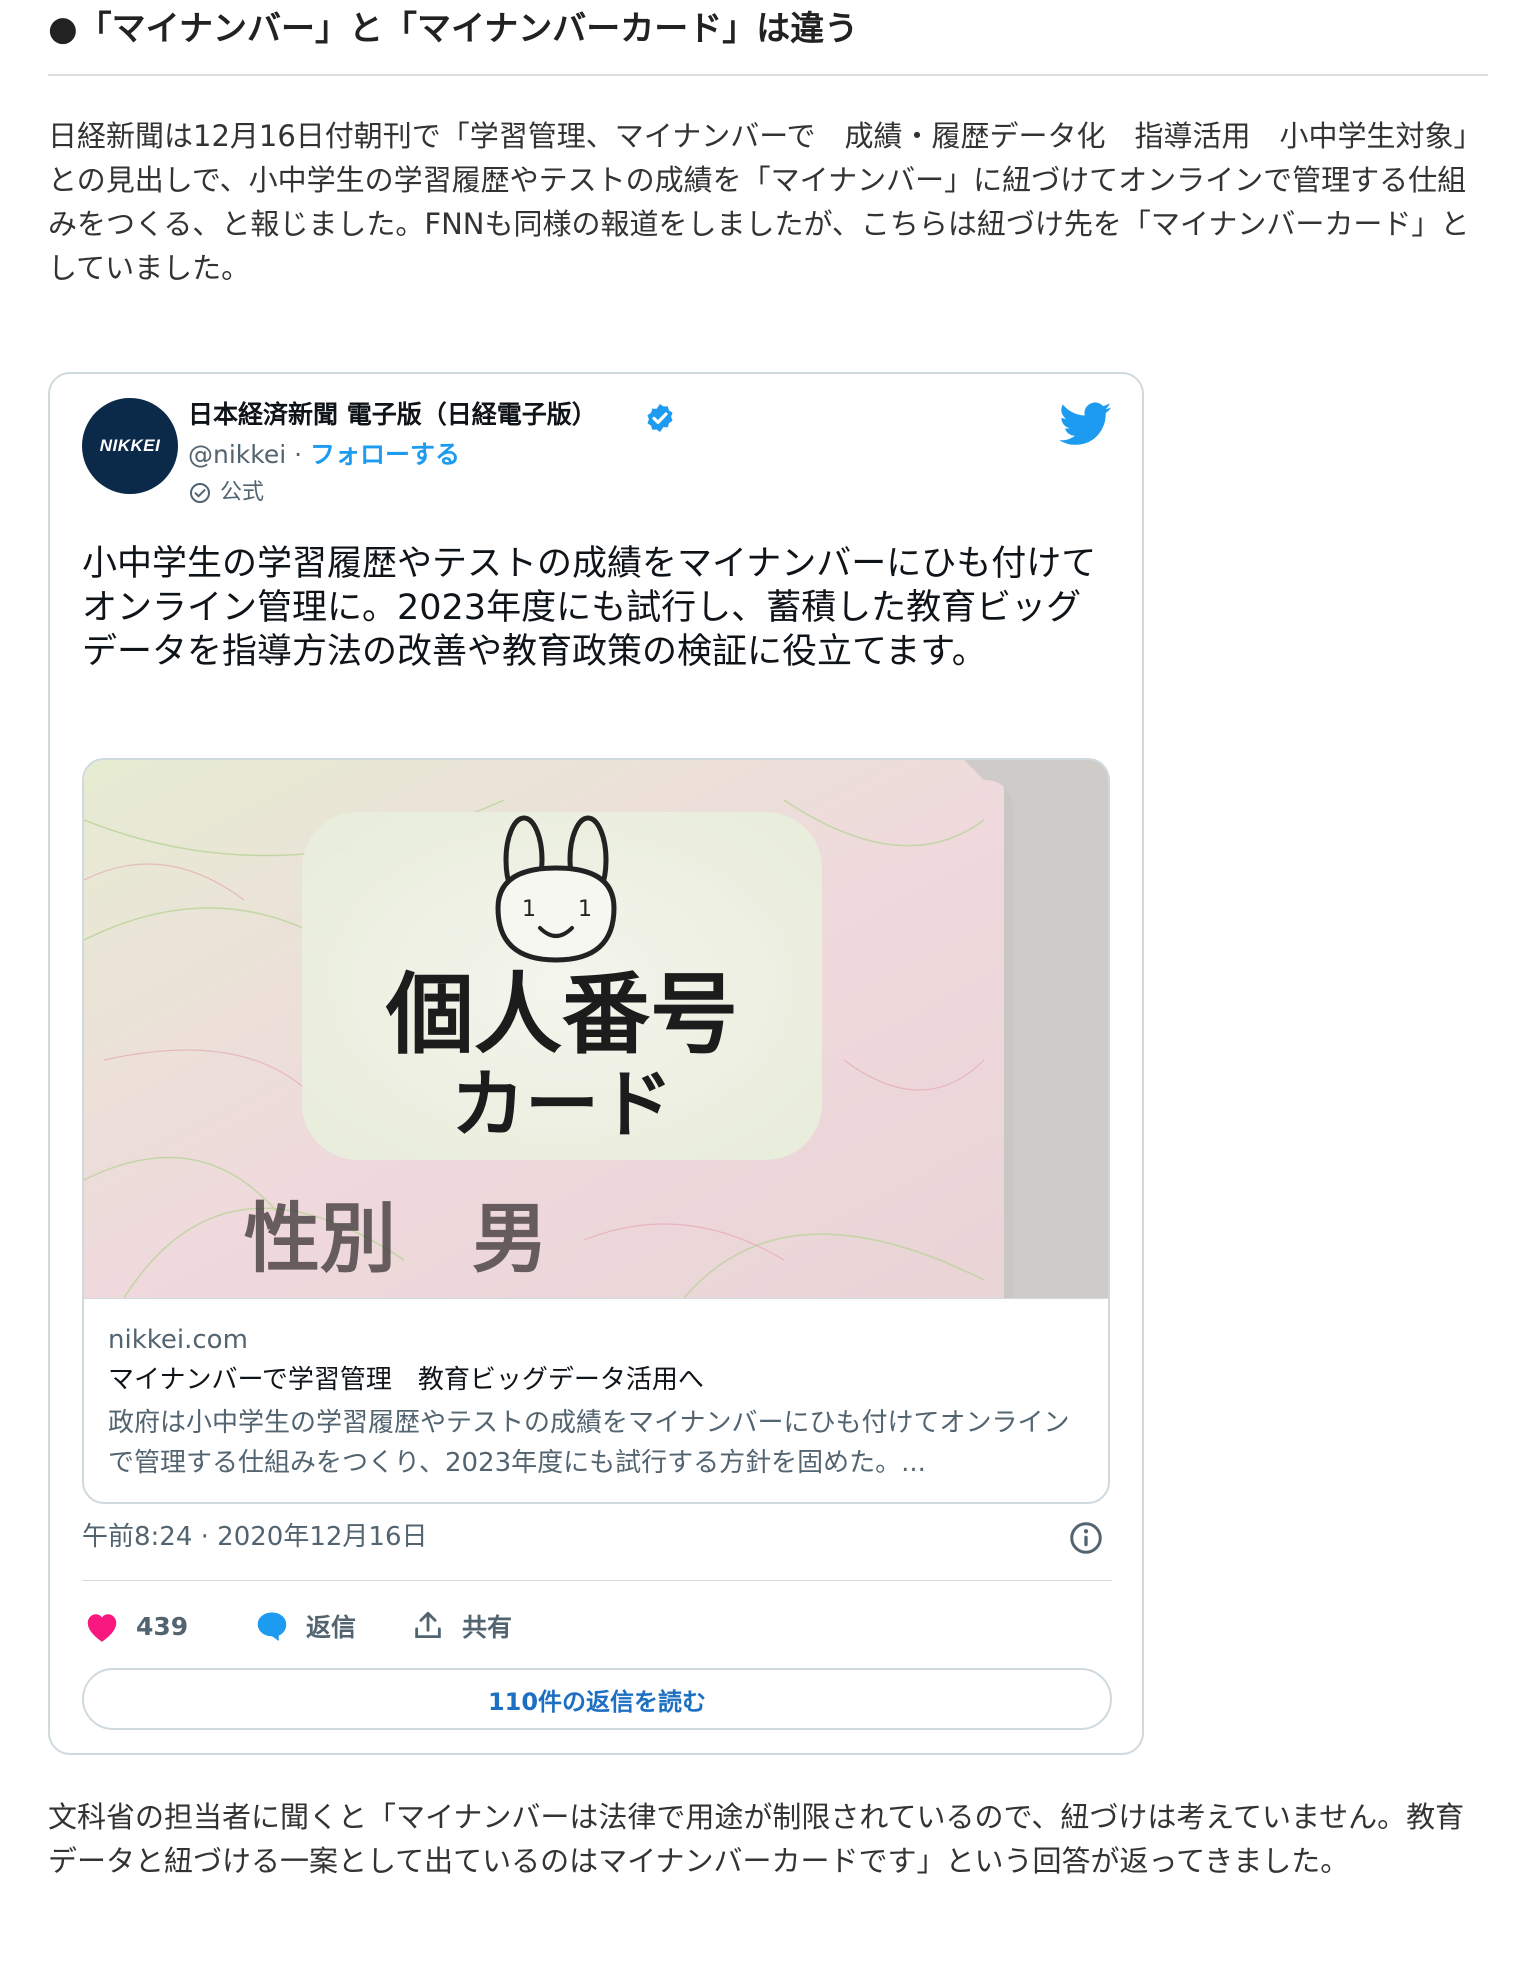 The image size is (1536, 1970). Describe the element at coordinates (200, 493) in the screenshot. I see `official-check-icon` at that location.